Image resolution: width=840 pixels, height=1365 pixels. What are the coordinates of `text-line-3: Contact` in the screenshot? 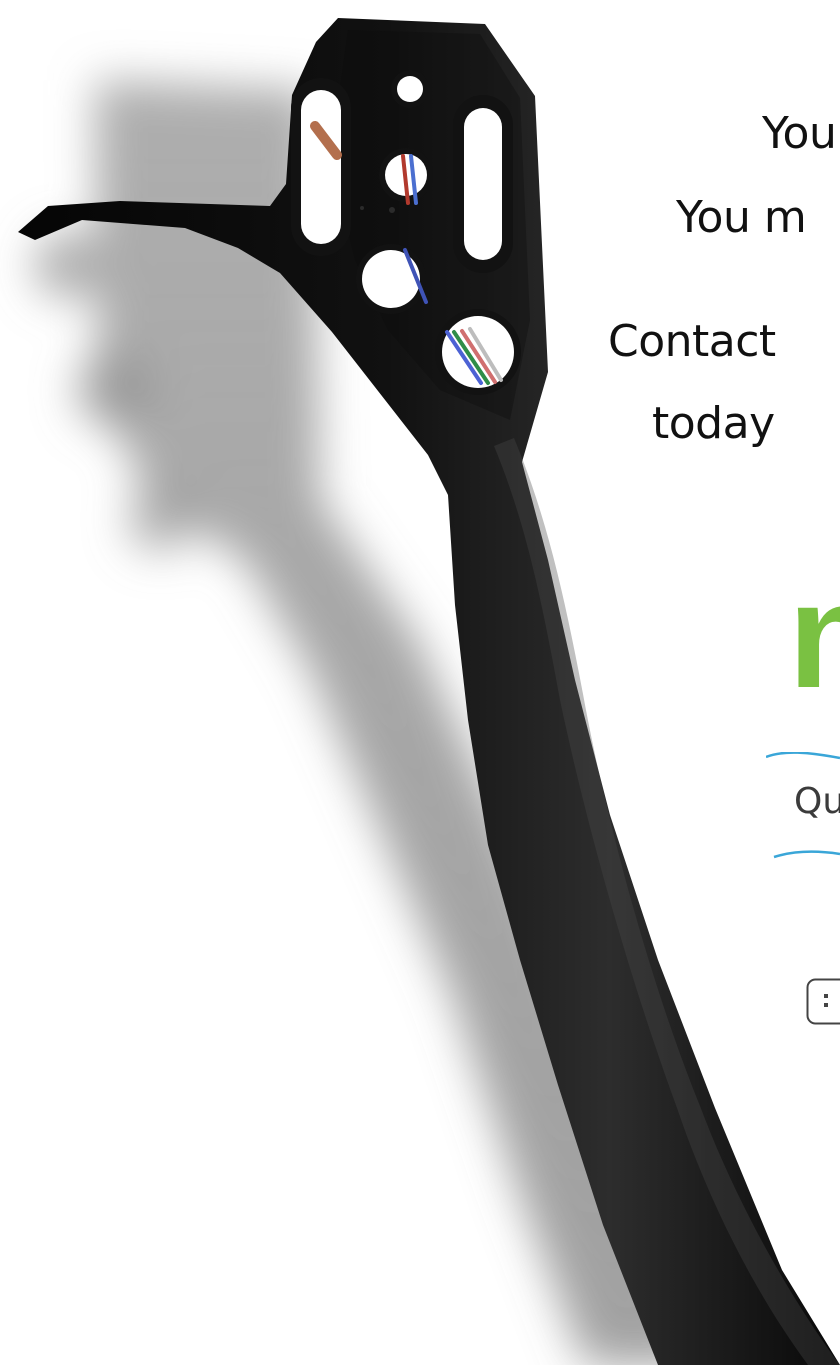 It's located at (692, 341).